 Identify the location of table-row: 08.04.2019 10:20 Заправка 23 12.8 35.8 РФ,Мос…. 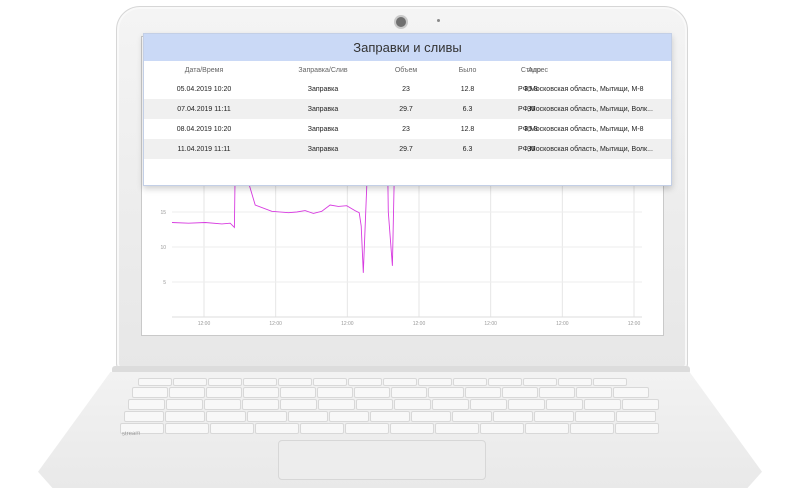
(407, 129).